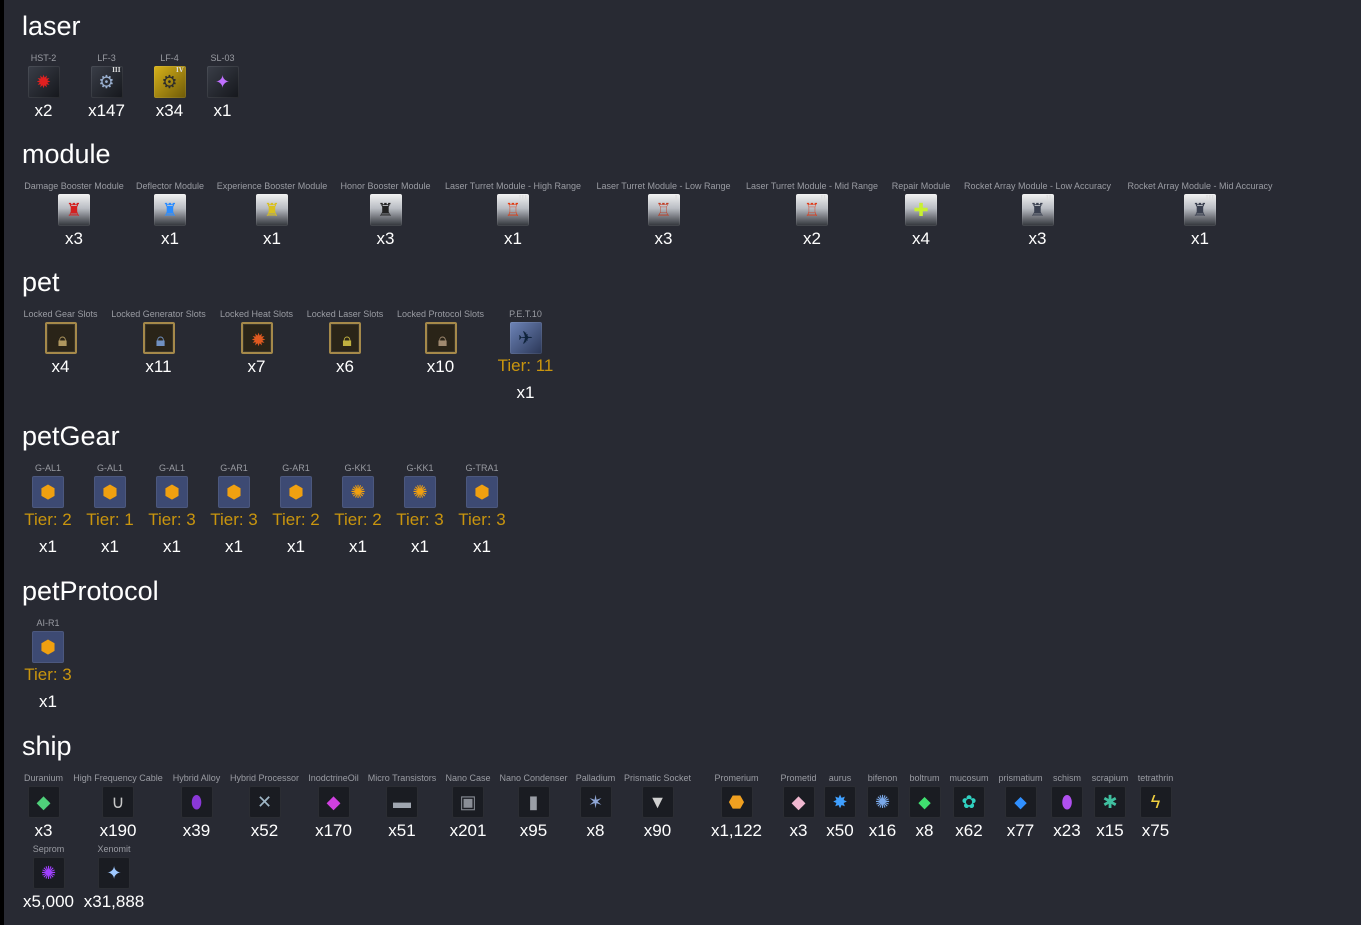  What do you see at coordinates (533, 802) in the screenshot?
I see `condenser-icon: ▮` at bounding box center [533, 802].